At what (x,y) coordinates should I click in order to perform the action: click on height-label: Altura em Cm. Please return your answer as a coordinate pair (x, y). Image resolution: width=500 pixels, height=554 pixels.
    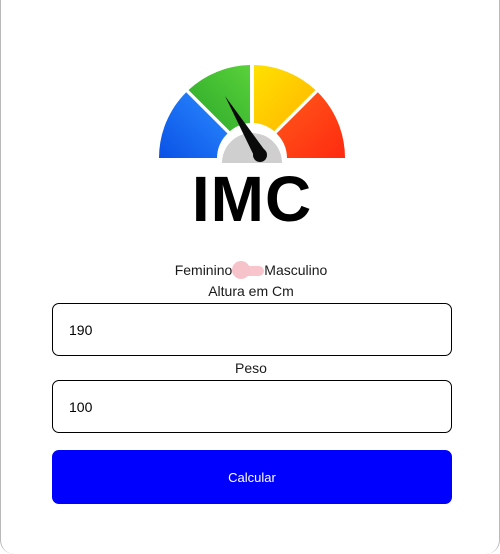
    Looking at the image, I should click on (251, 291).